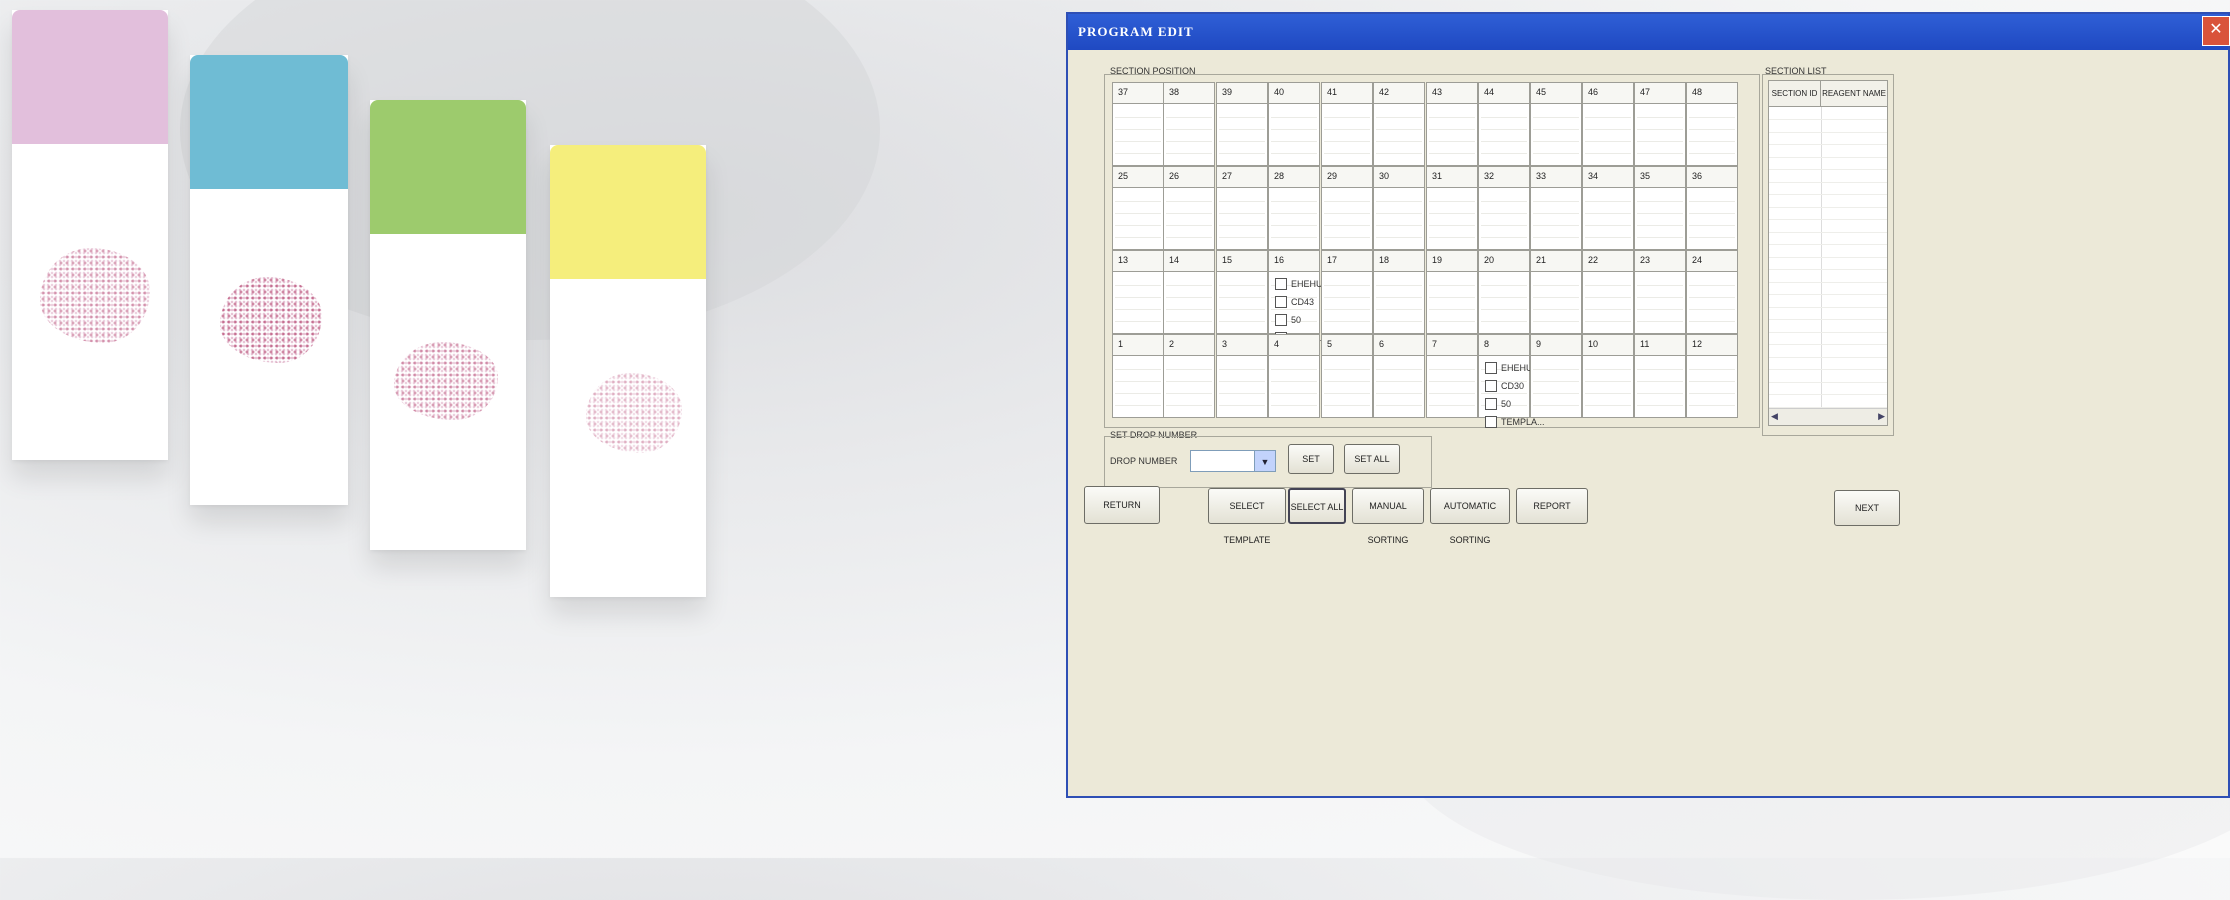 This screenshot has height=900, width=2230. What do you see at coordinates (1712, 292) in the screenshot?
I see `section-cell: 24` at bounding box center [1712, 292].